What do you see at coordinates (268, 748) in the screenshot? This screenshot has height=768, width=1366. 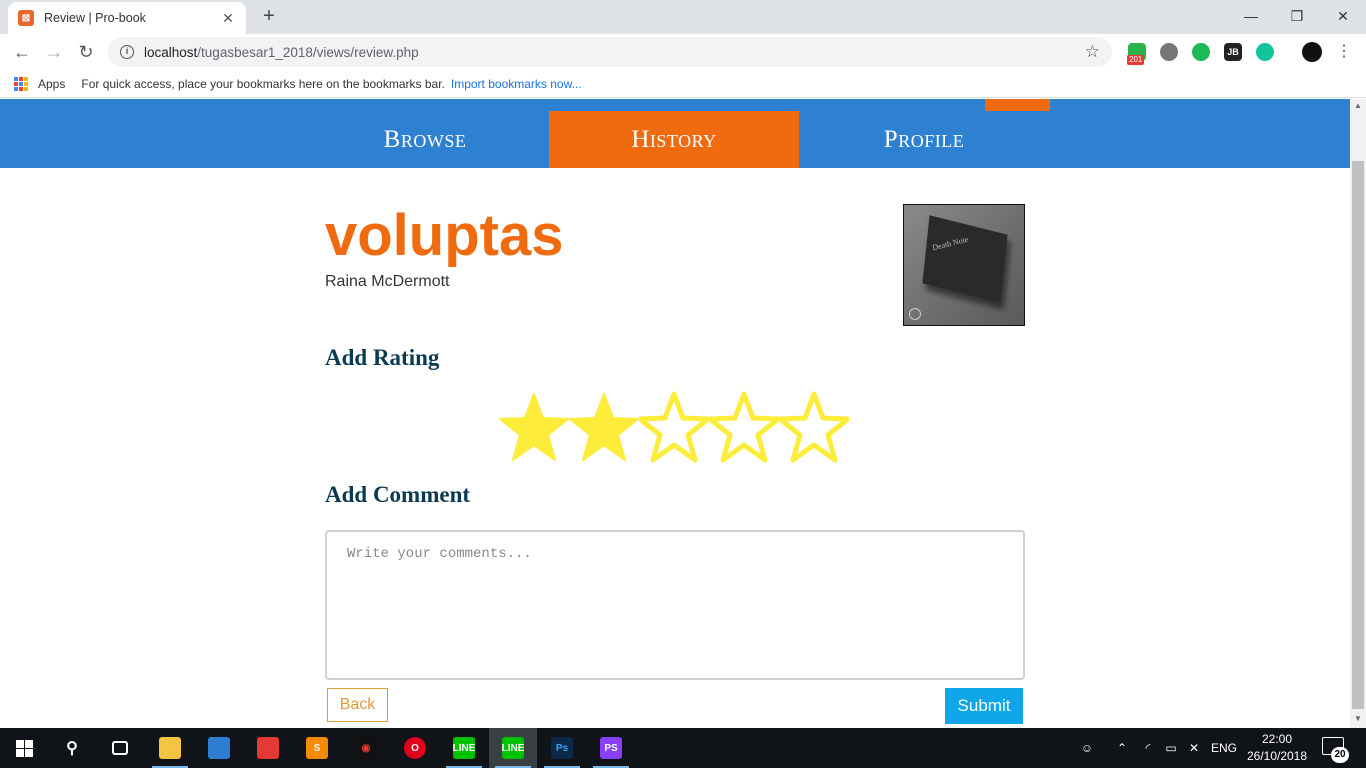 I see `gift-icon` at bounding box center [268, 748].